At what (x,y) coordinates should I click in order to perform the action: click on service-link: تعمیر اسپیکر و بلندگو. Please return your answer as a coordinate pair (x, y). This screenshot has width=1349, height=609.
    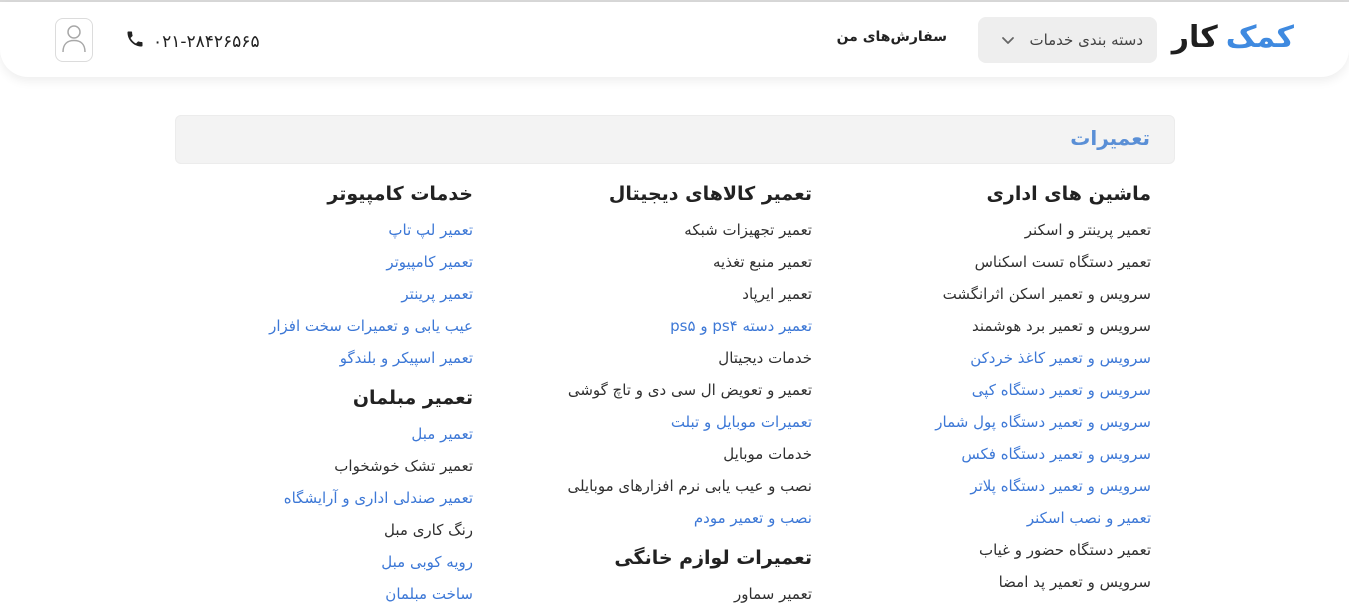
    Looking at the image, I should click on (371, 358).